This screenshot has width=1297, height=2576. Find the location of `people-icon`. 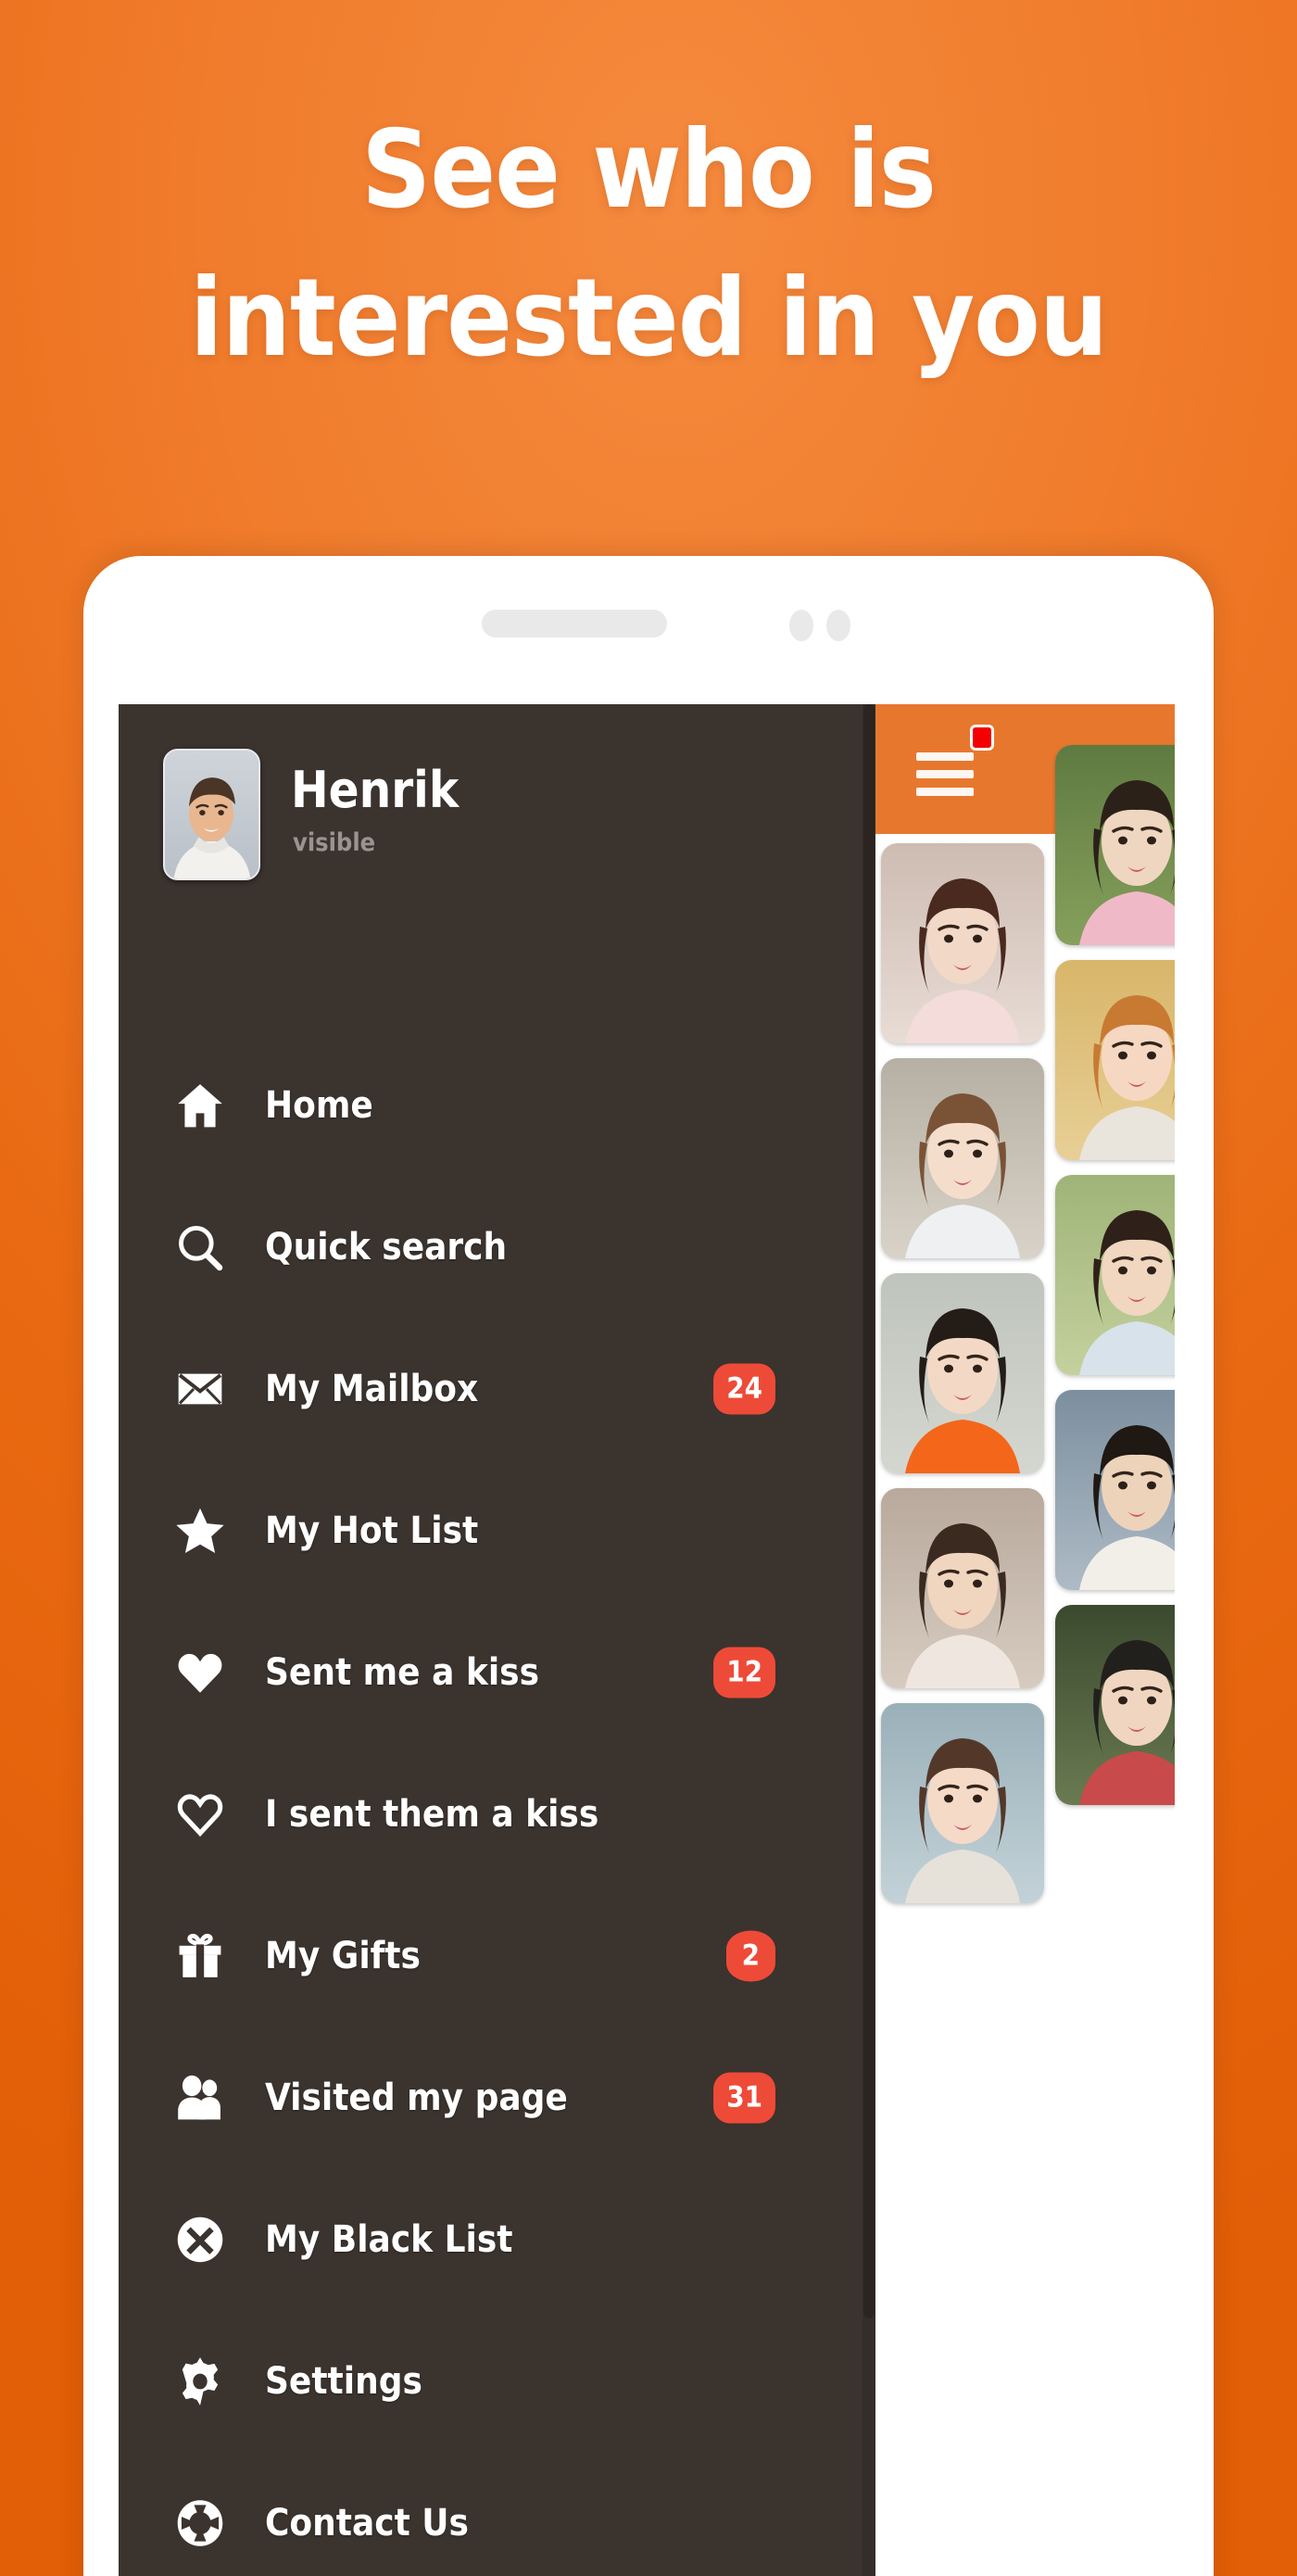

people-icon is located at coordinates (200, 2098).